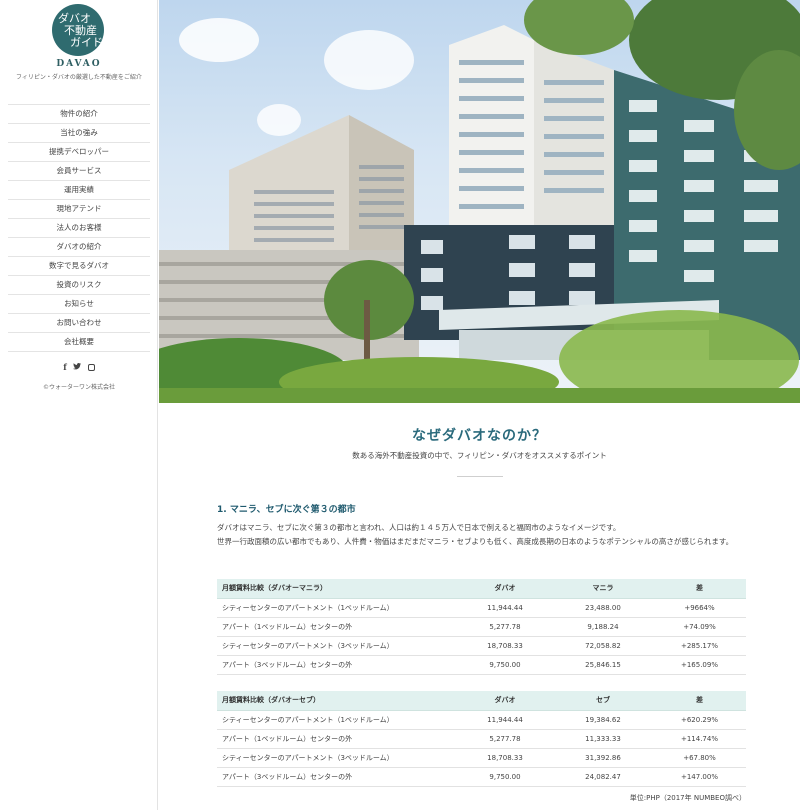 The width and height of the screenshot is (800, 810). Describe the element at coordinates (79, 133) in the screenshot. I see `nav-item-strengths: 当社の強み` at that location.